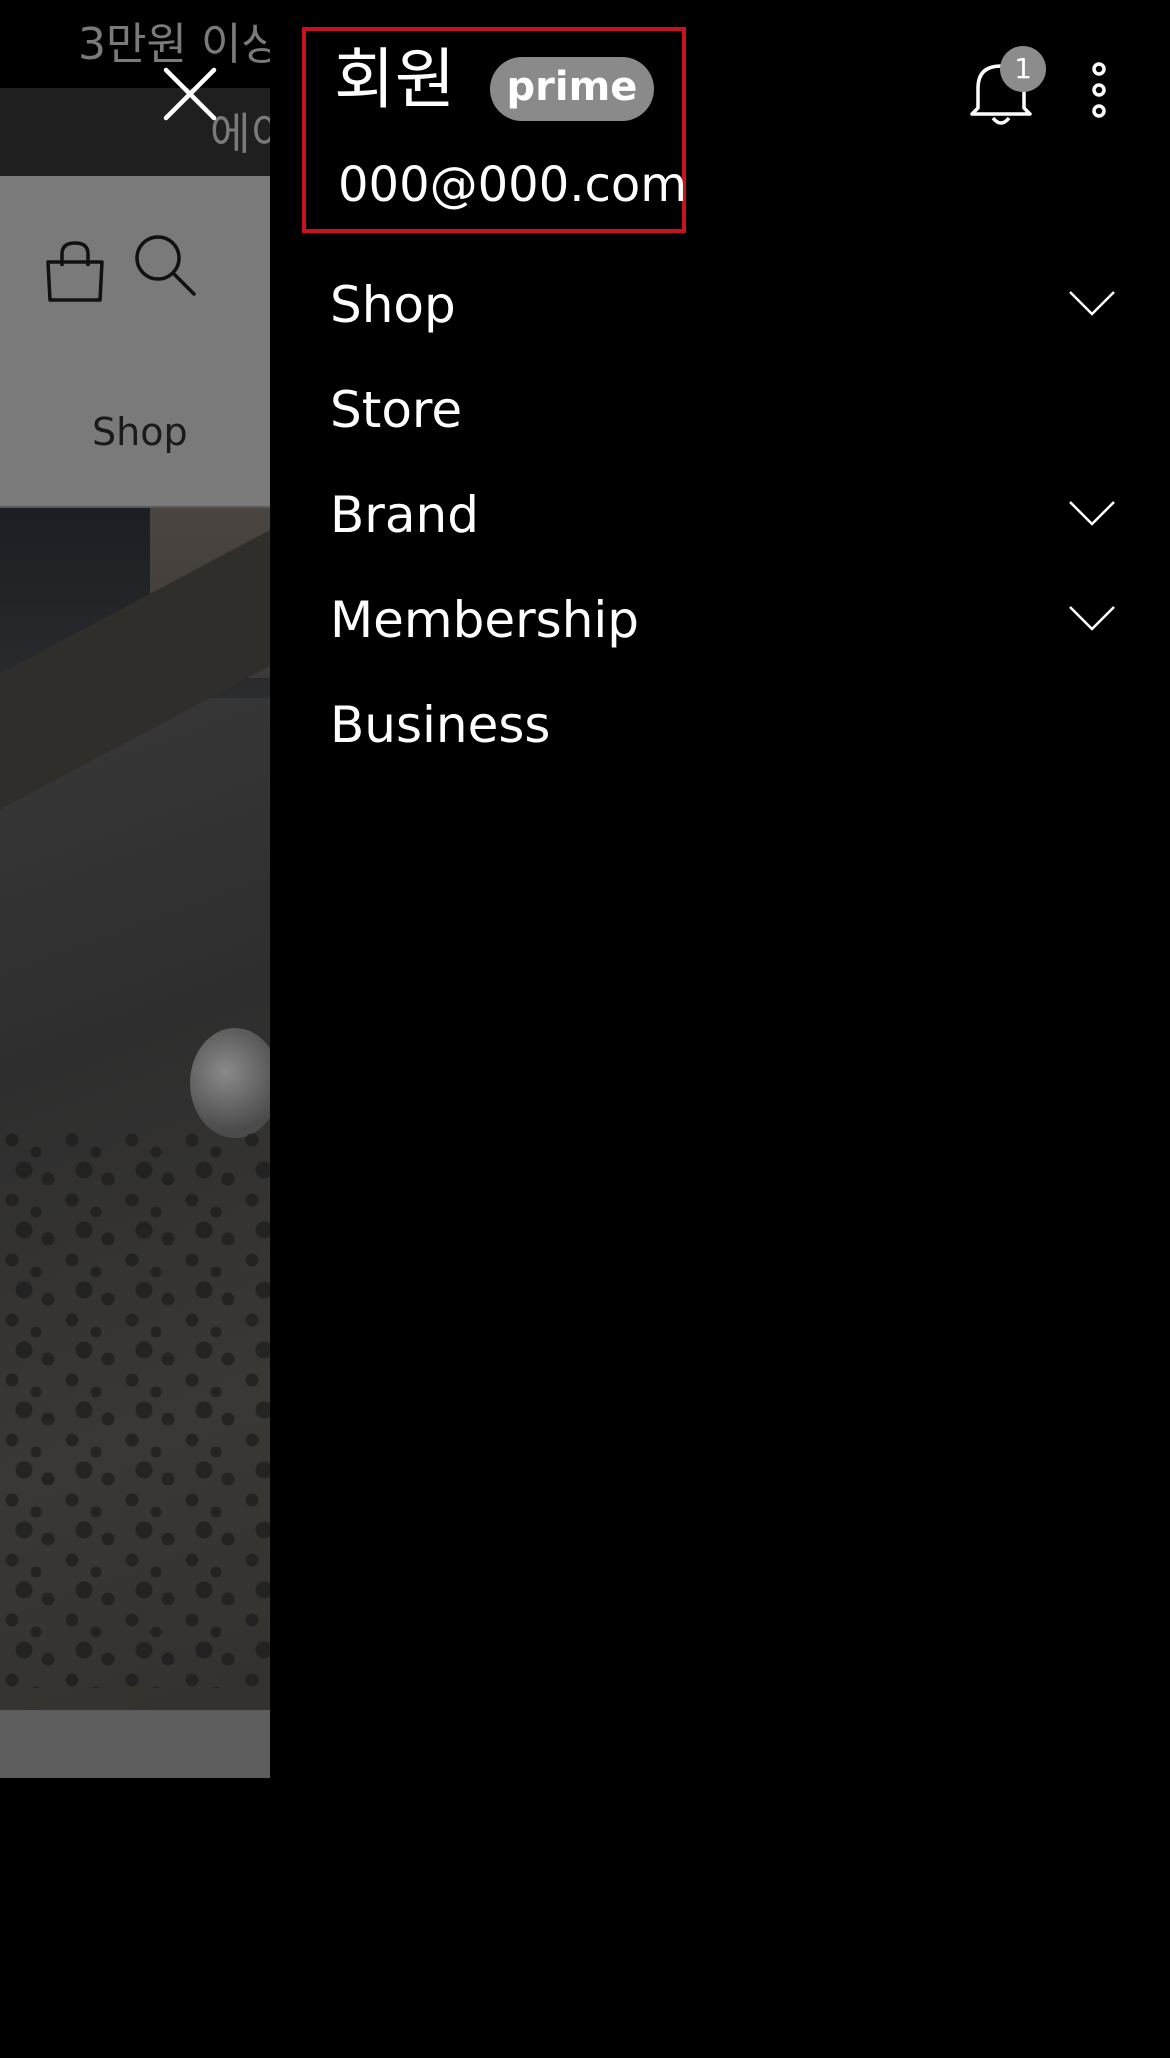  Describe the element at coordinates (720, 310) in the screenshot. I see `menu-item-shop: Shop` at that location.